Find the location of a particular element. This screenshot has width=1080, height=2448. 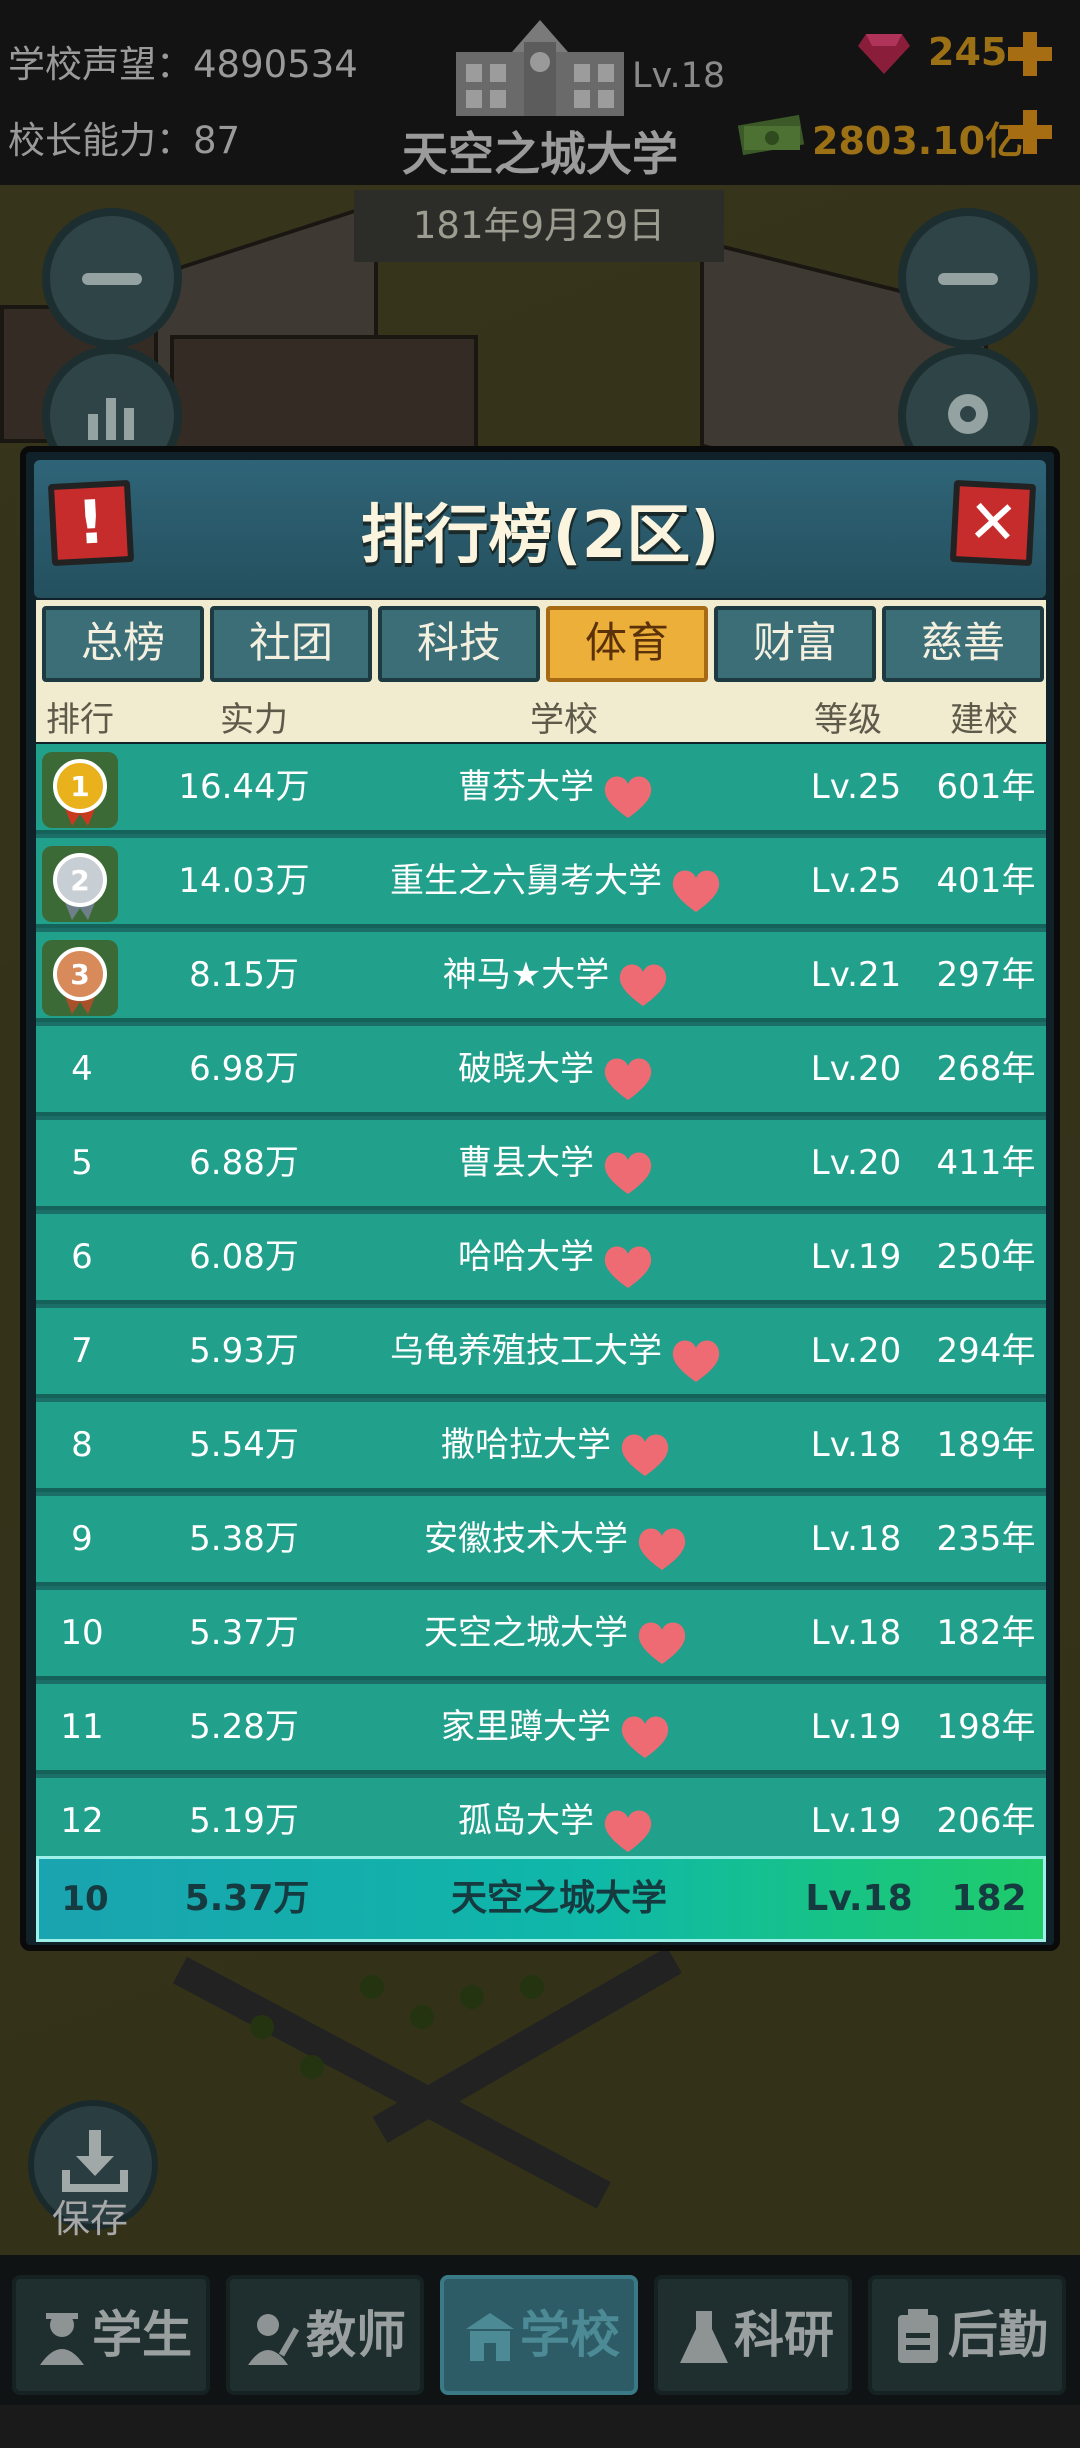

tab-wealth: 财富 is located at coordinates (795, 644).